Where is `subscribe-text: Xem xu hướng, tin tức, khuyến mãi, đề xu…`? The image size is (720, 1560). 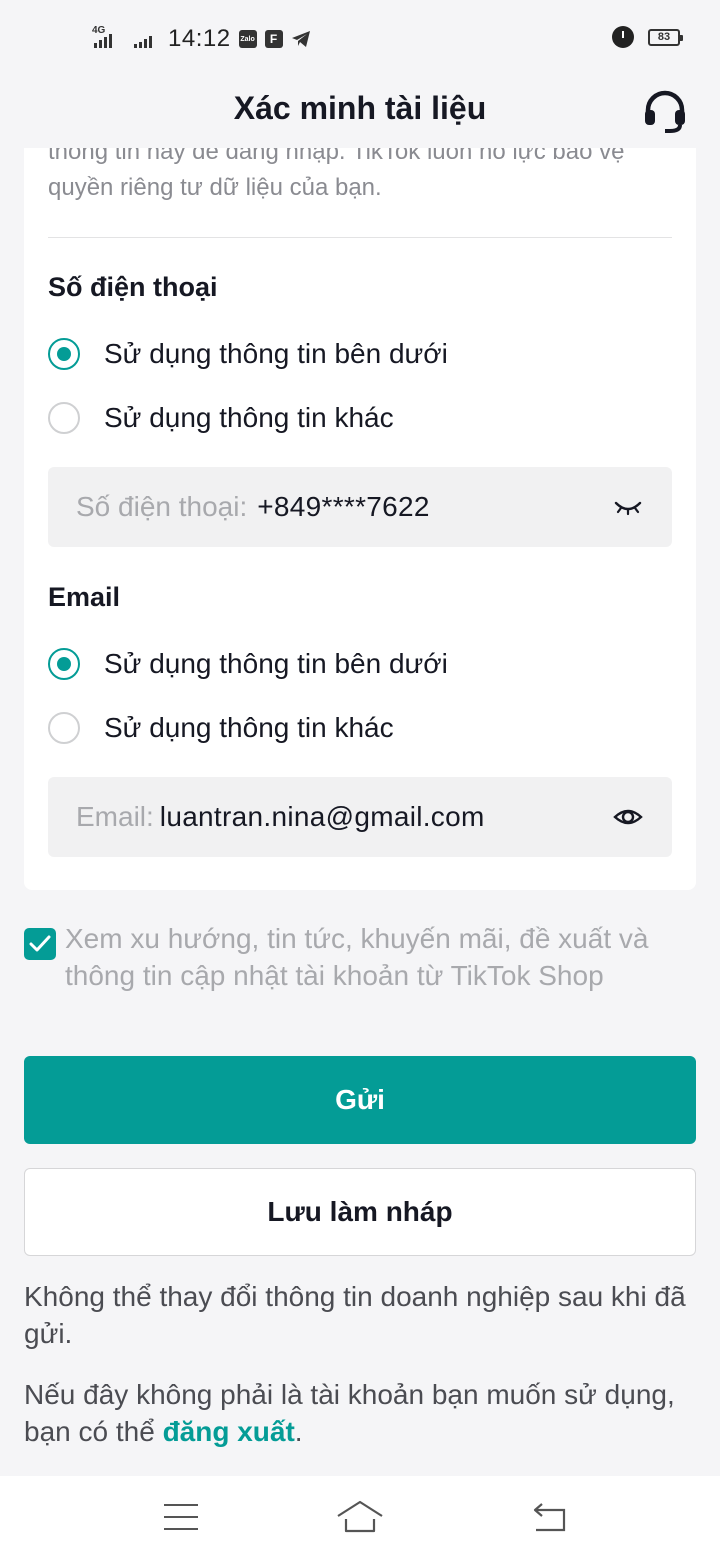 subscribe-text: Xem xu hướng, tin tức, khuyến mãi, đề xu… is located at coordinates (357, 957).